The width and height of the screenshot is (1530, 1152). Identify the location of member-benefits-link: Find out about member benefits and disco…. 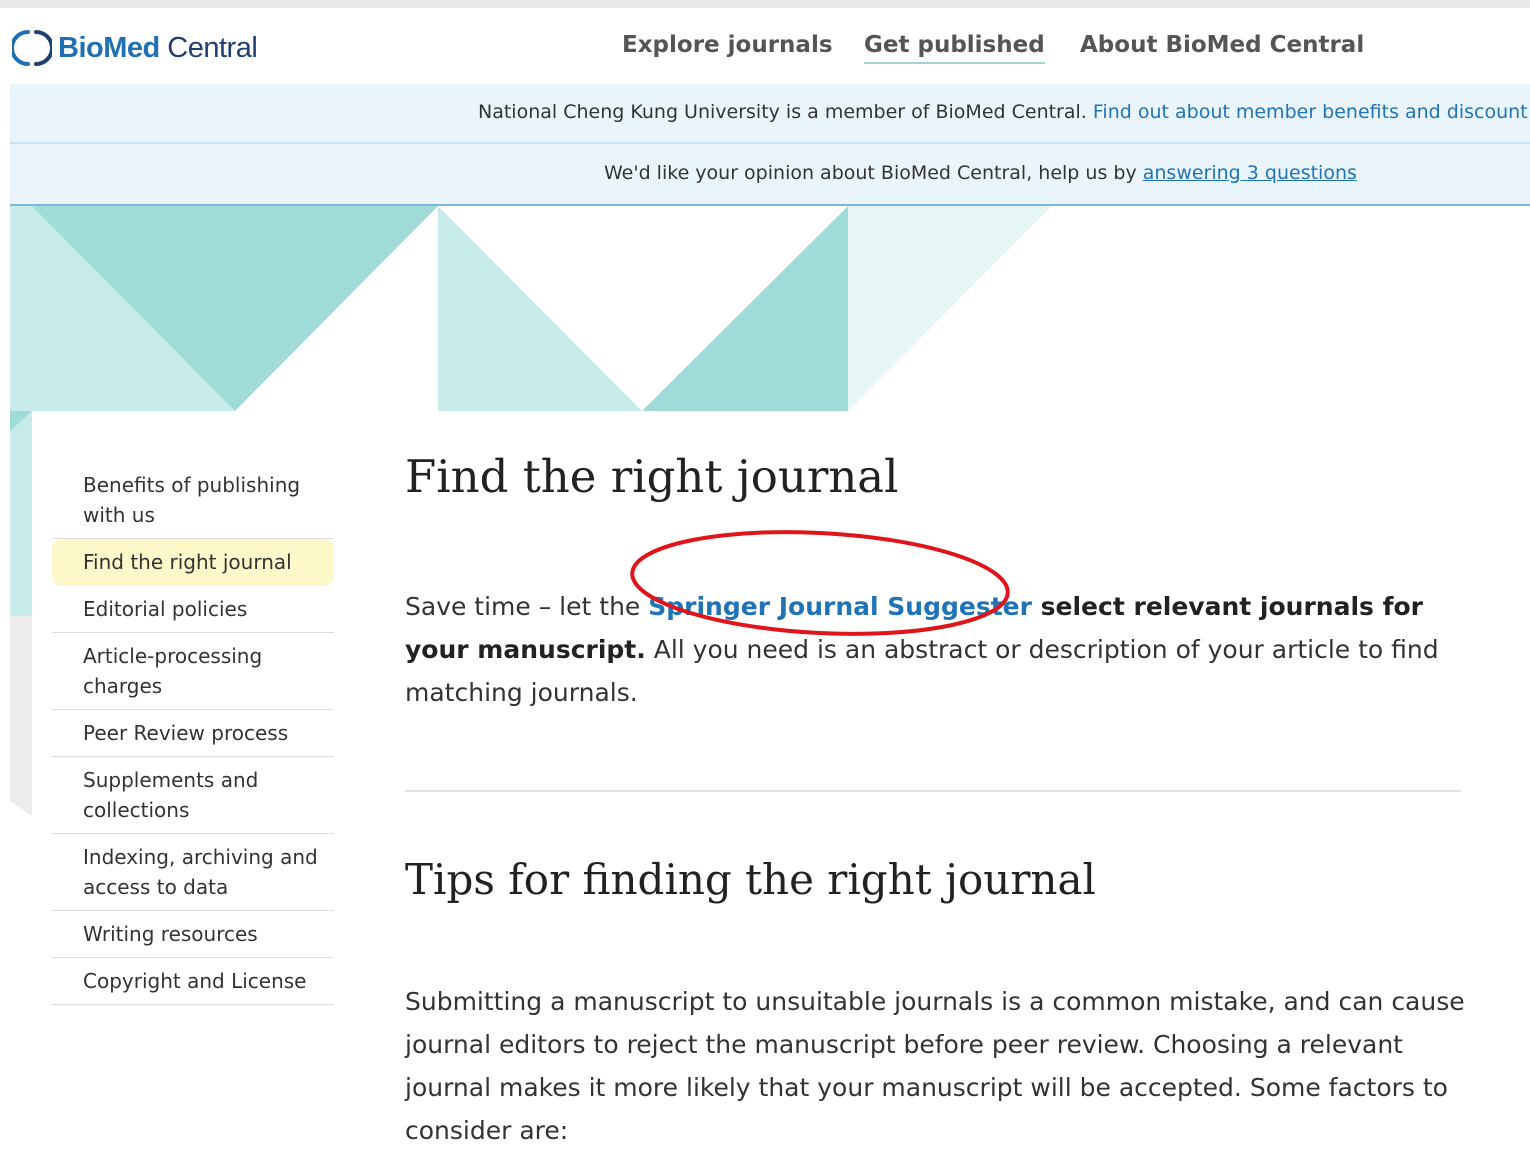
(1310, 112).